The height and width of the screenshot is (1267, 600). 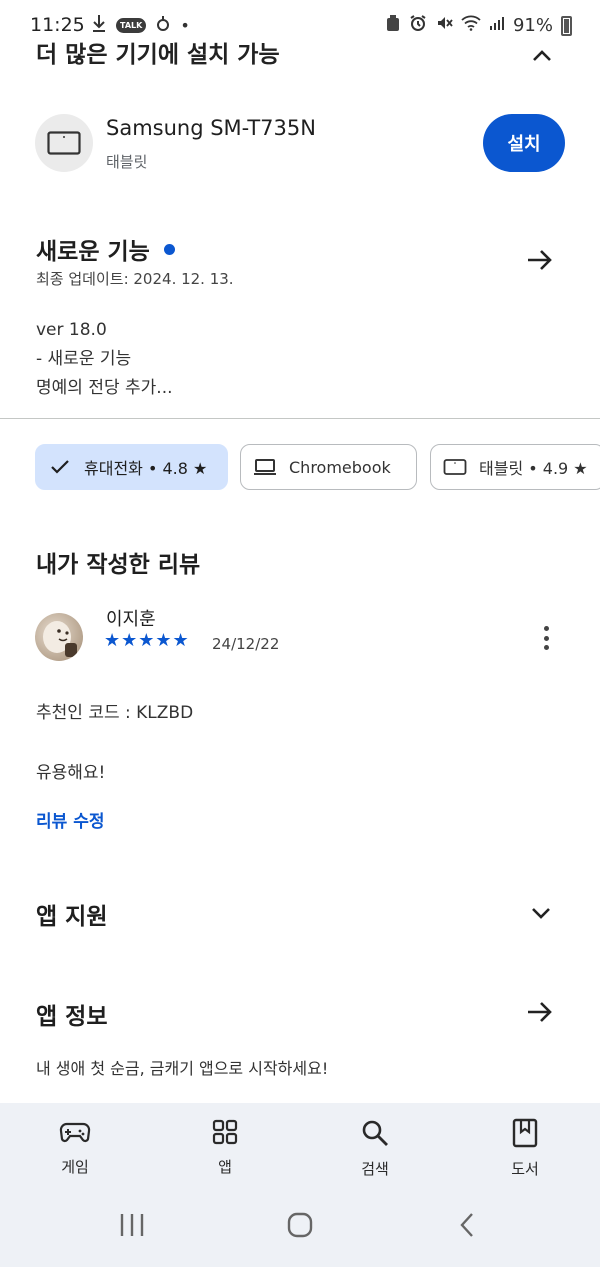 What do you see at coordinates (393, 25) in the screenshot?
I see `recycle-icon` at bounding box center [393, 25].